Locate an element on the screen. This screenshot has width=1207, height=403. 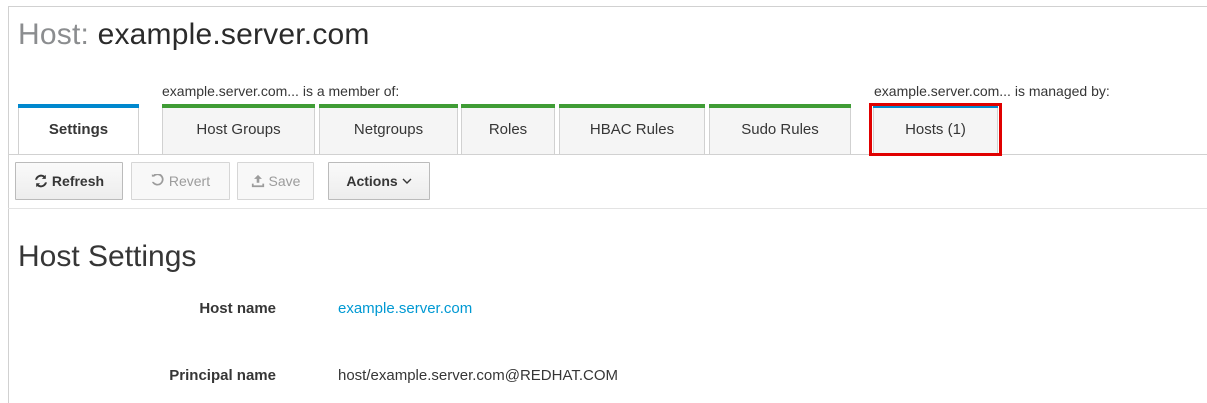
tabs-divider is located at coordinates (607, 154).